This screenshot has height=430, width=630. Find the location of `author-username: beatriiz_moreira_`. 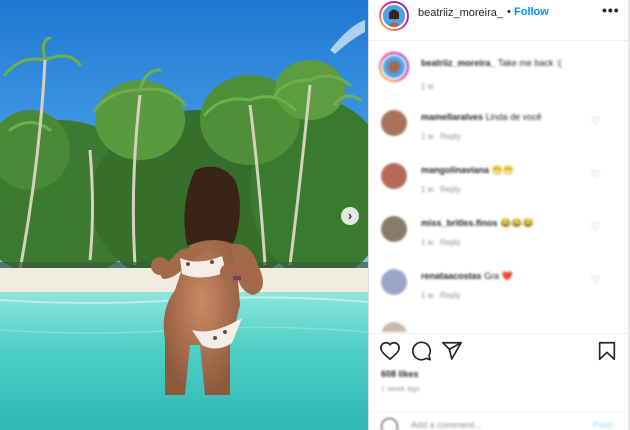

author-username: beatriiz_moreira_ is located at coordinates (460, 13).